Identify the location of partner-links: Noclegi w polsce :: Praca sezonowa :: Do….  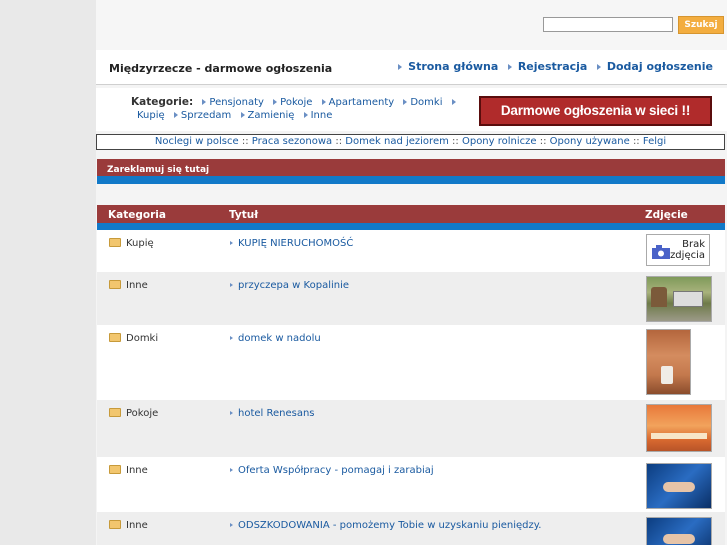
(410, 142).